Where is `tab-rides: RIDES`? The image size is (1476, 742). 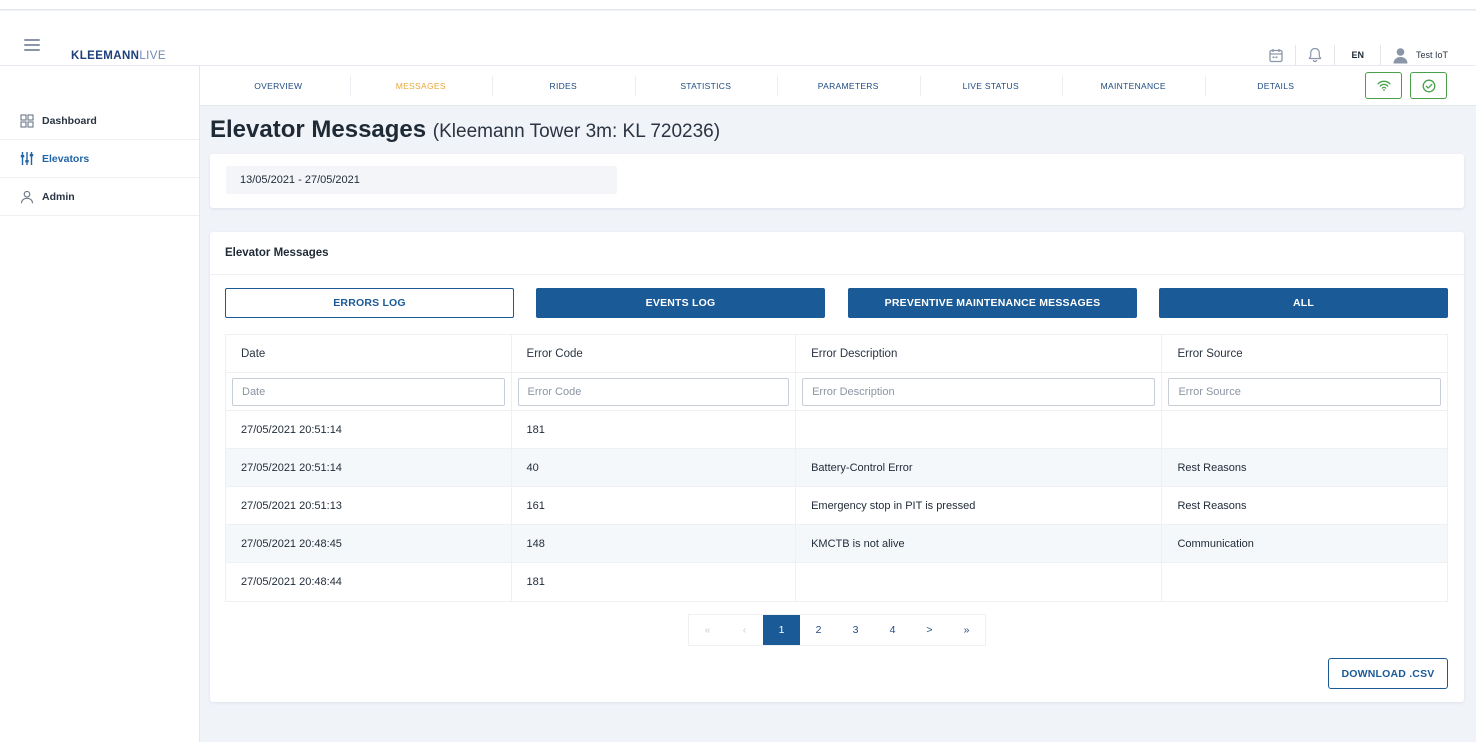
tab-rides: RIDES is located at coordinates (563, 86).